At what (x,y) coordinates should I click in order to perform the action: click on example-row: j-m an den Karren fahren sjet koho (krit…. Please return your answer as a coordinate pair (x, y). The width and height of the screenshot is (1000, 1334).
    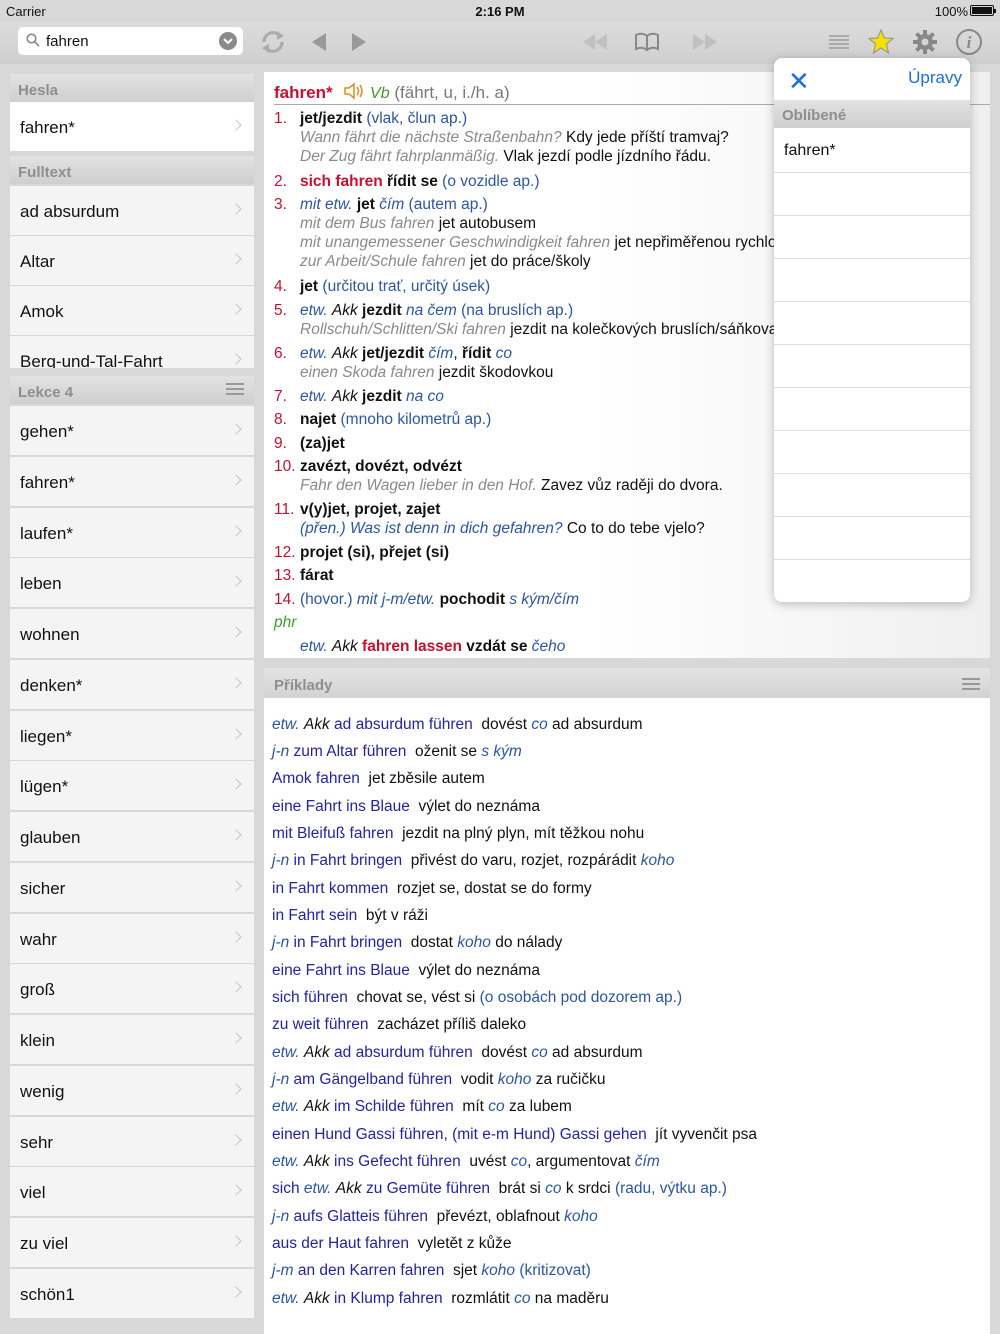
    Looking at the image, I should click on (431, 1271).